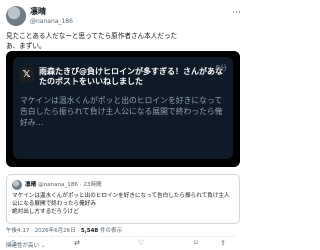  I want to click on author-names: 凛晴 @nanana_186, so click(51, 16).